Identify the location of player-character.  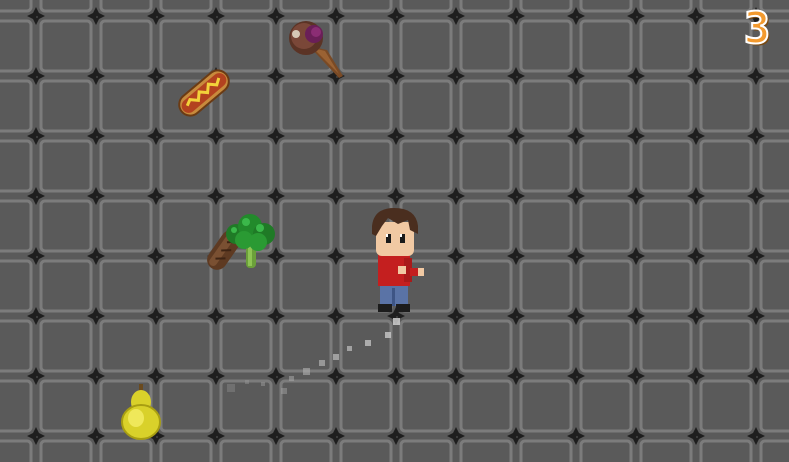
(395, 264).